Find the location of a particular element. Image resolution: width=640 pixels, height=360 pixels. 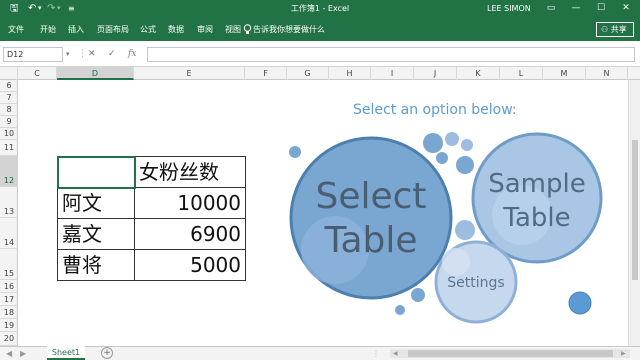

select-table-label-line2: Table is located at coordinates (370, 240).